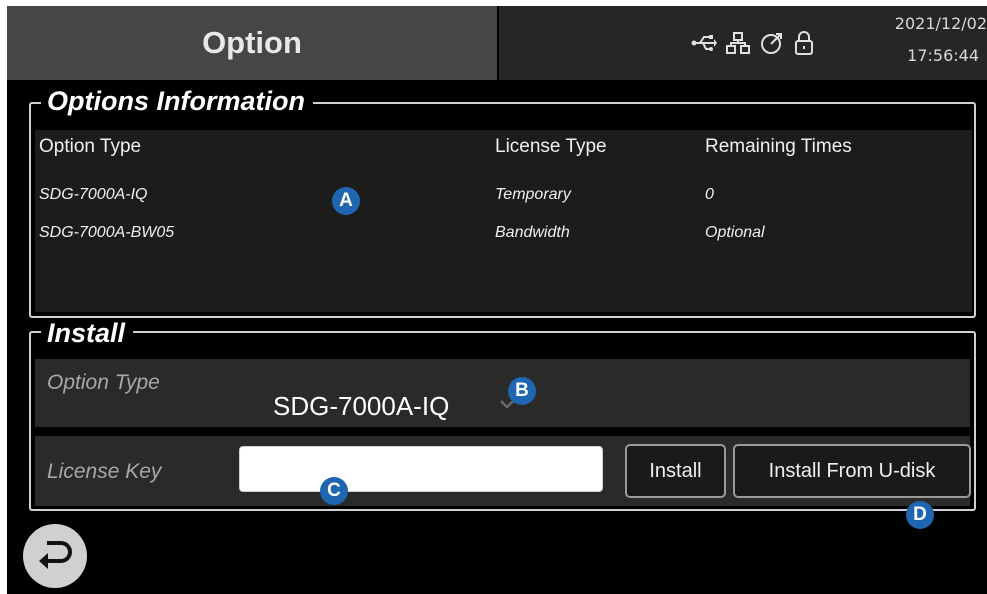  I want to click on license-key-input, so click(421, 469).